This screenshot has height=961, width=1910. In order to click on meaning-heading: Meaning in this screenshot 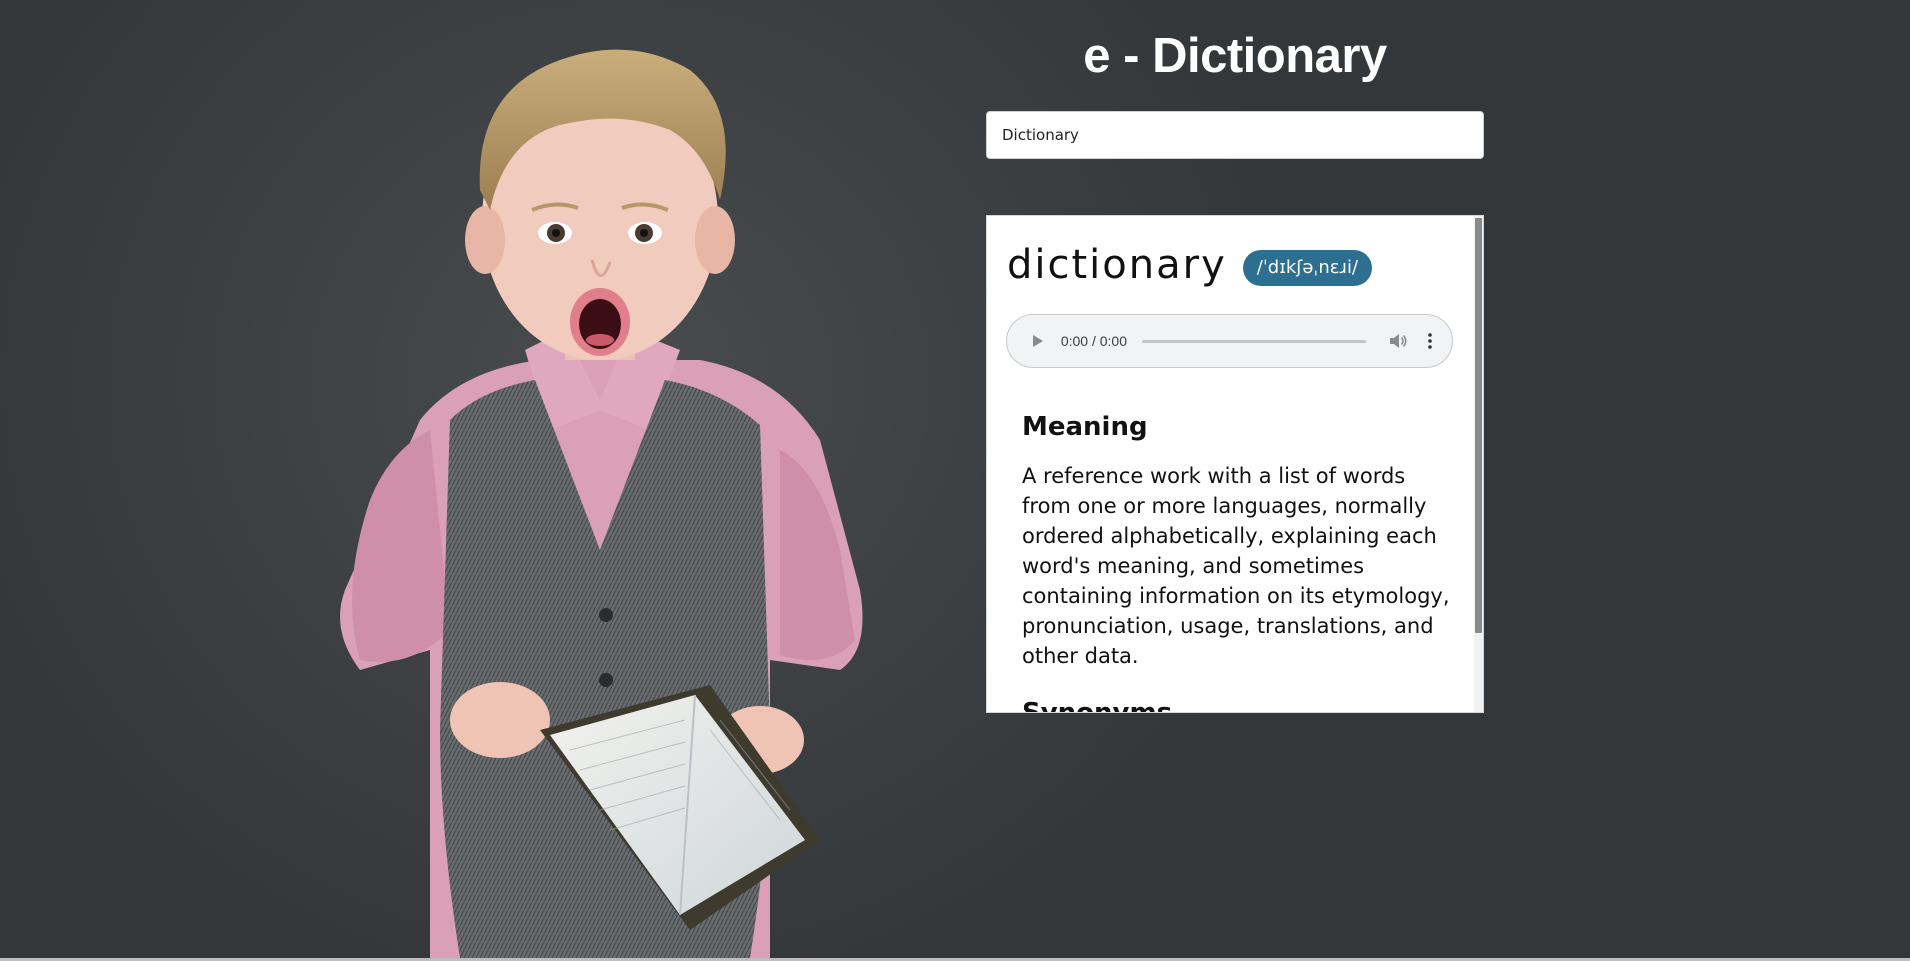, I will do `click(1085, 427)`.